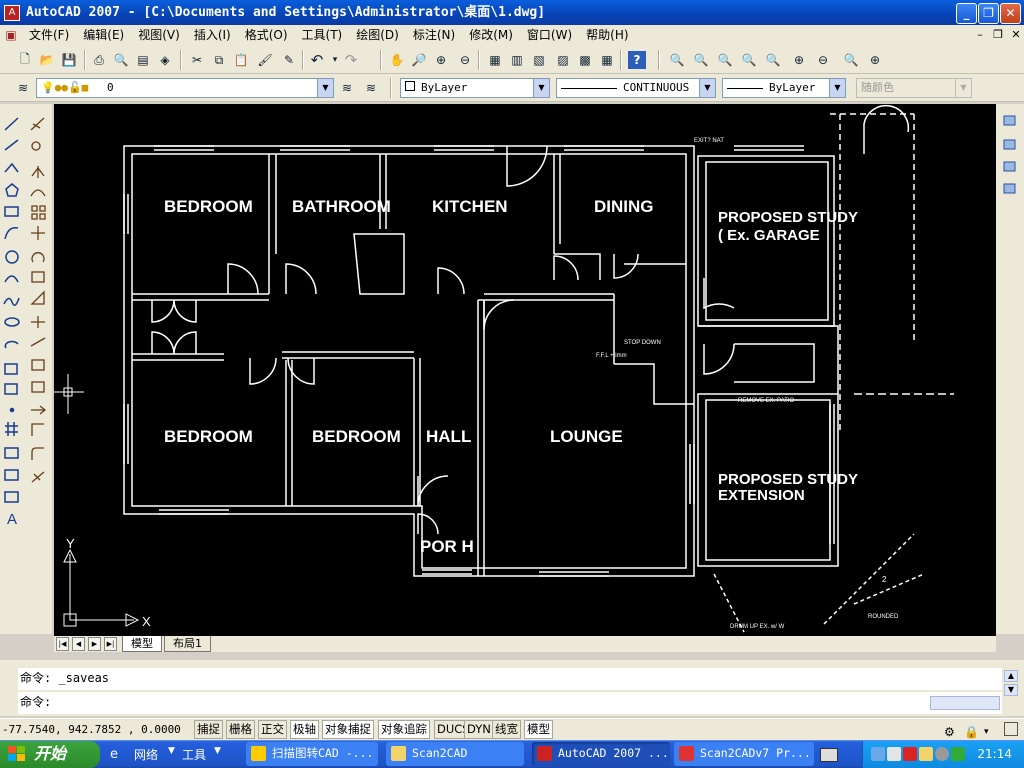  Describe the element at coordinates (11, 369) in the screenshot. I see `insert-block-icon` at that location.